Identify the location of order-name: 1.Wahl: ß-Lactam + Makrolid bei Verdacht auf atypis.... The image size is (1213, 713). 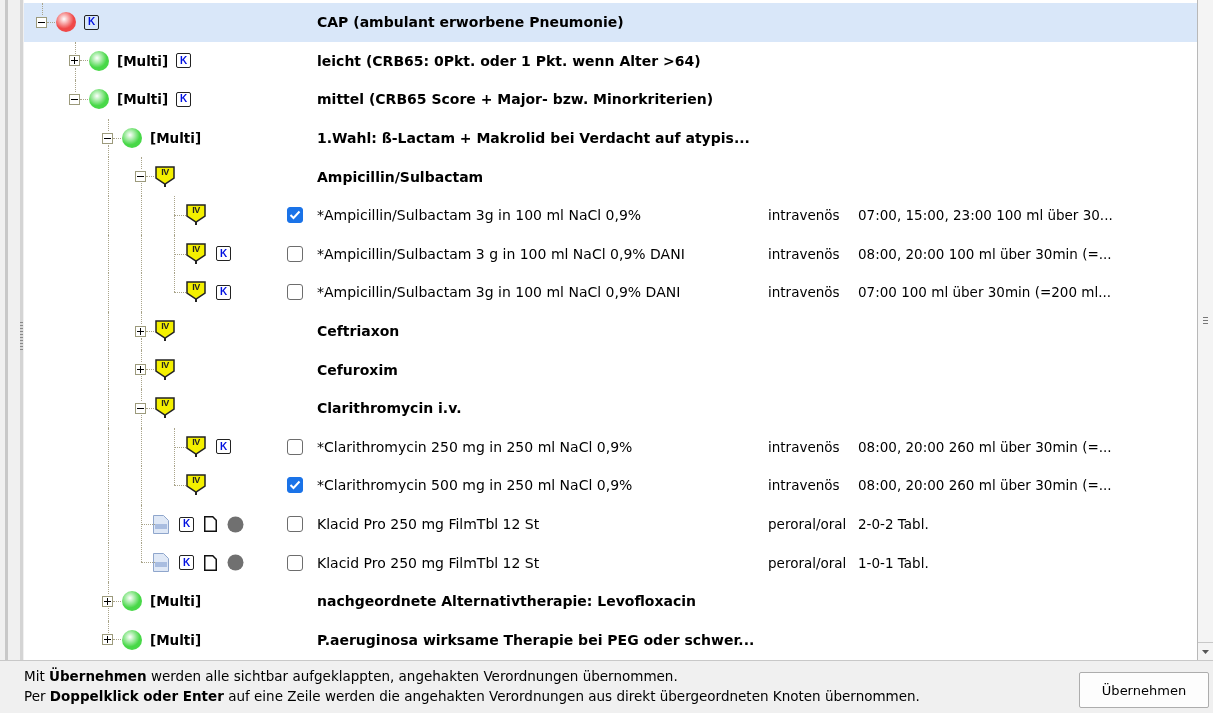
(534, 138).